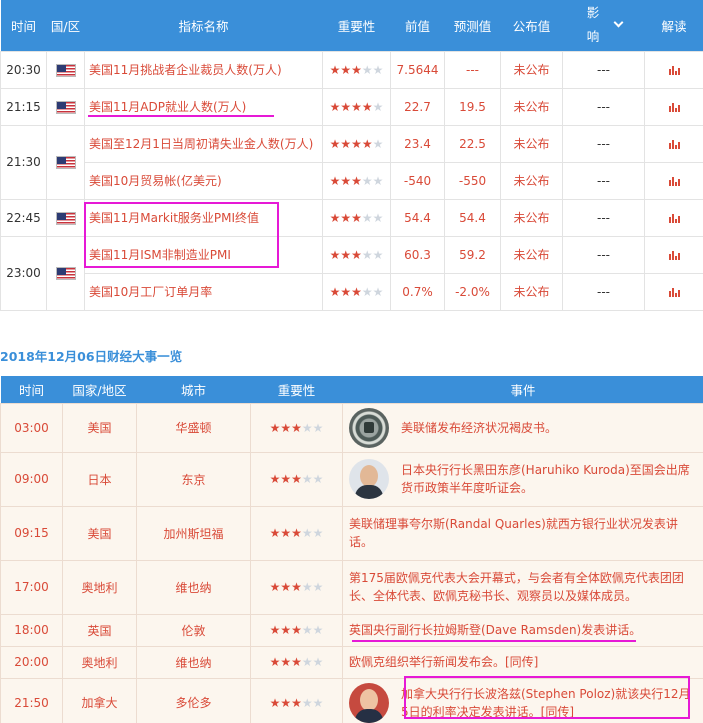 The height and width of the screenshot is (723, 703). What do you see at coordinates (203, 143) in the screenshot?
I see `indicator-name-link: 美国至12月1日当周初请失业金人数(万人)` at bounding box center [203, 143].